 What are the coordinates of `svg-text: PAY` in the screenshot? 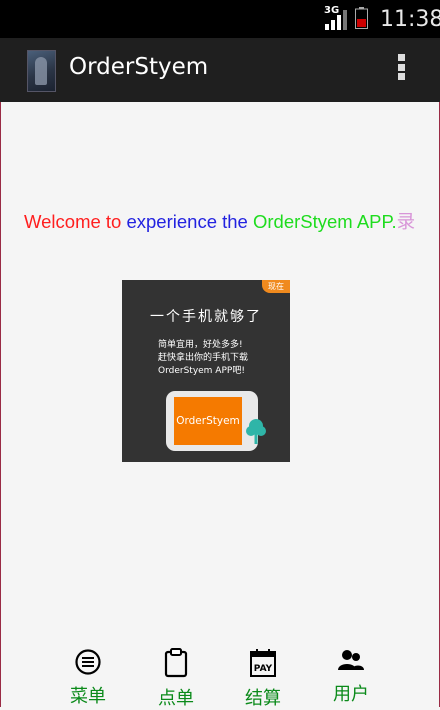 It's located at (263, 669).